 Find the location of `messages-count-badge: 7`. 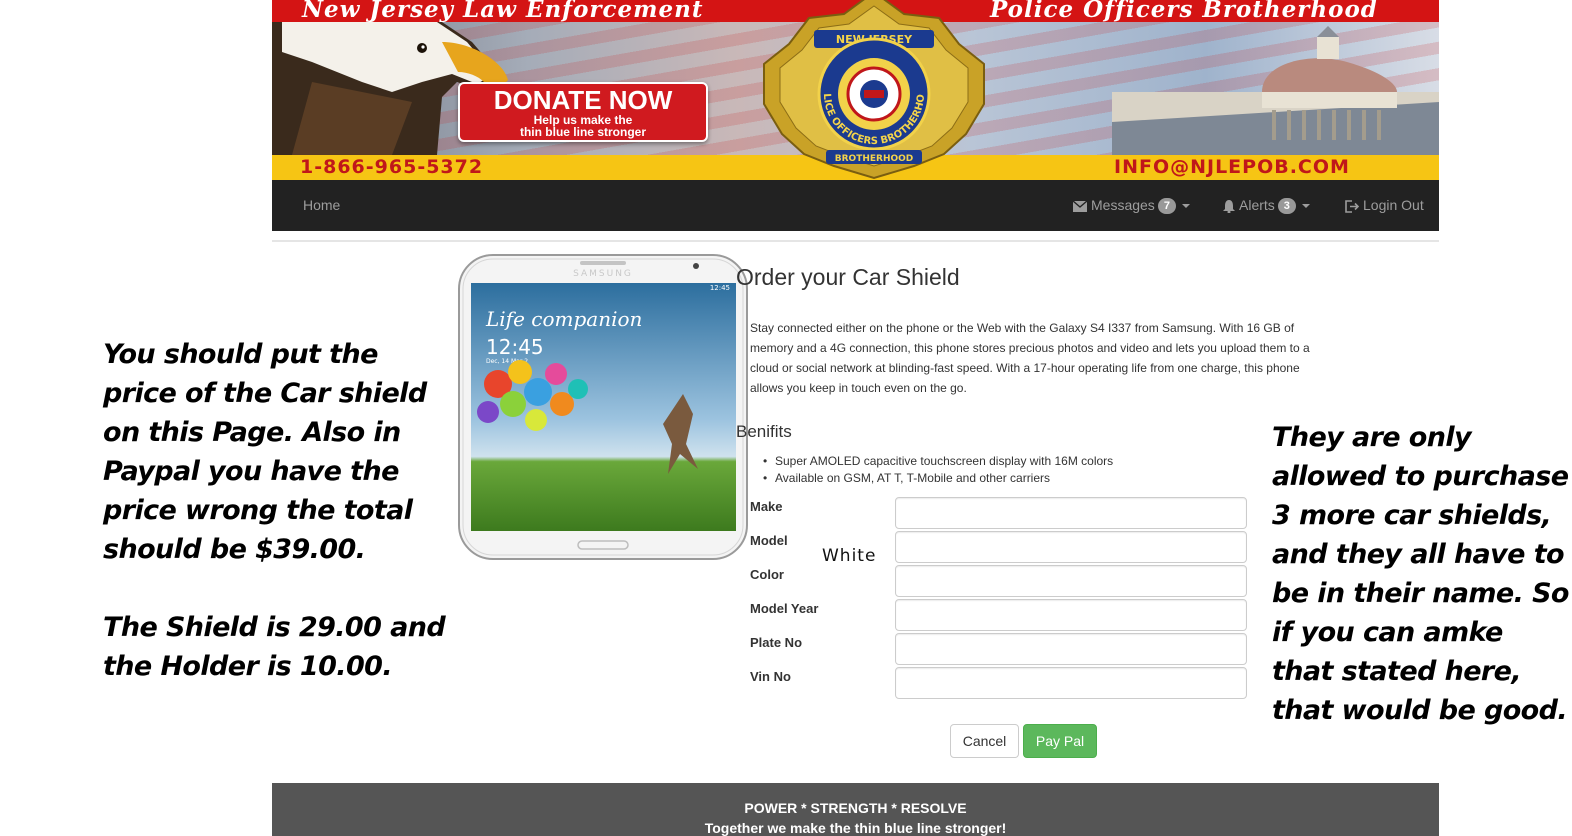

messages-count-badge: 7 is located at coordinates (1166, 206).